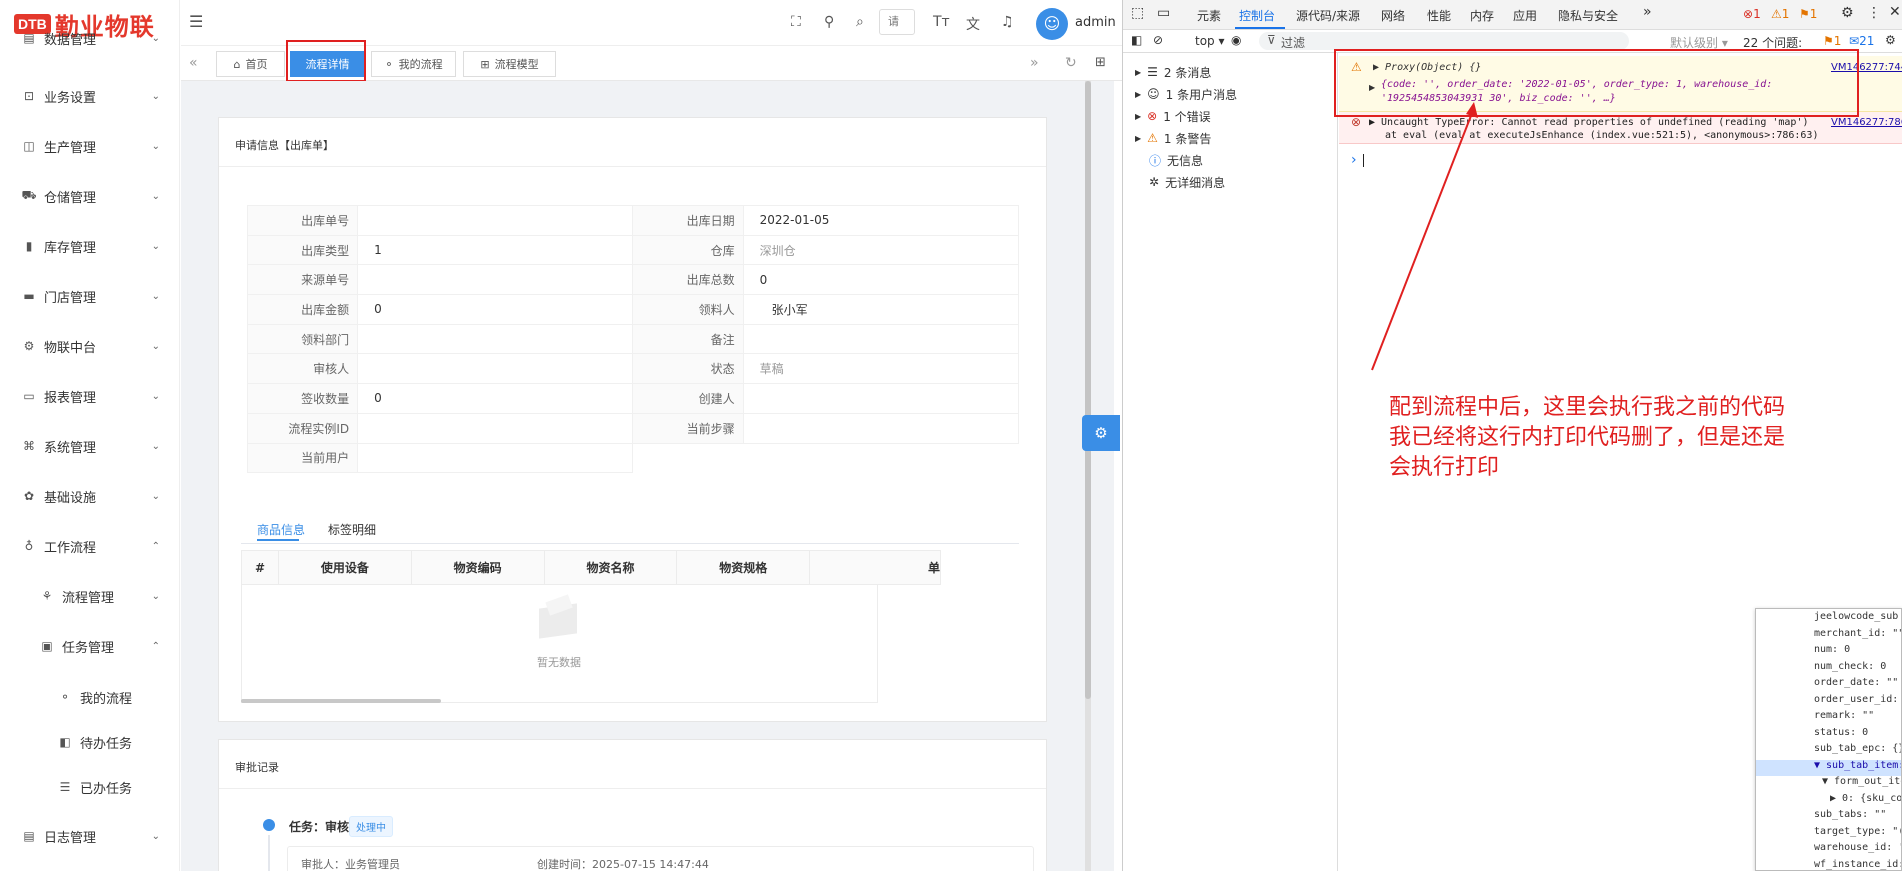 This screenshot has height=871, width=1902. I want to click on source-link: VM146277:786, so click(1866, 122).